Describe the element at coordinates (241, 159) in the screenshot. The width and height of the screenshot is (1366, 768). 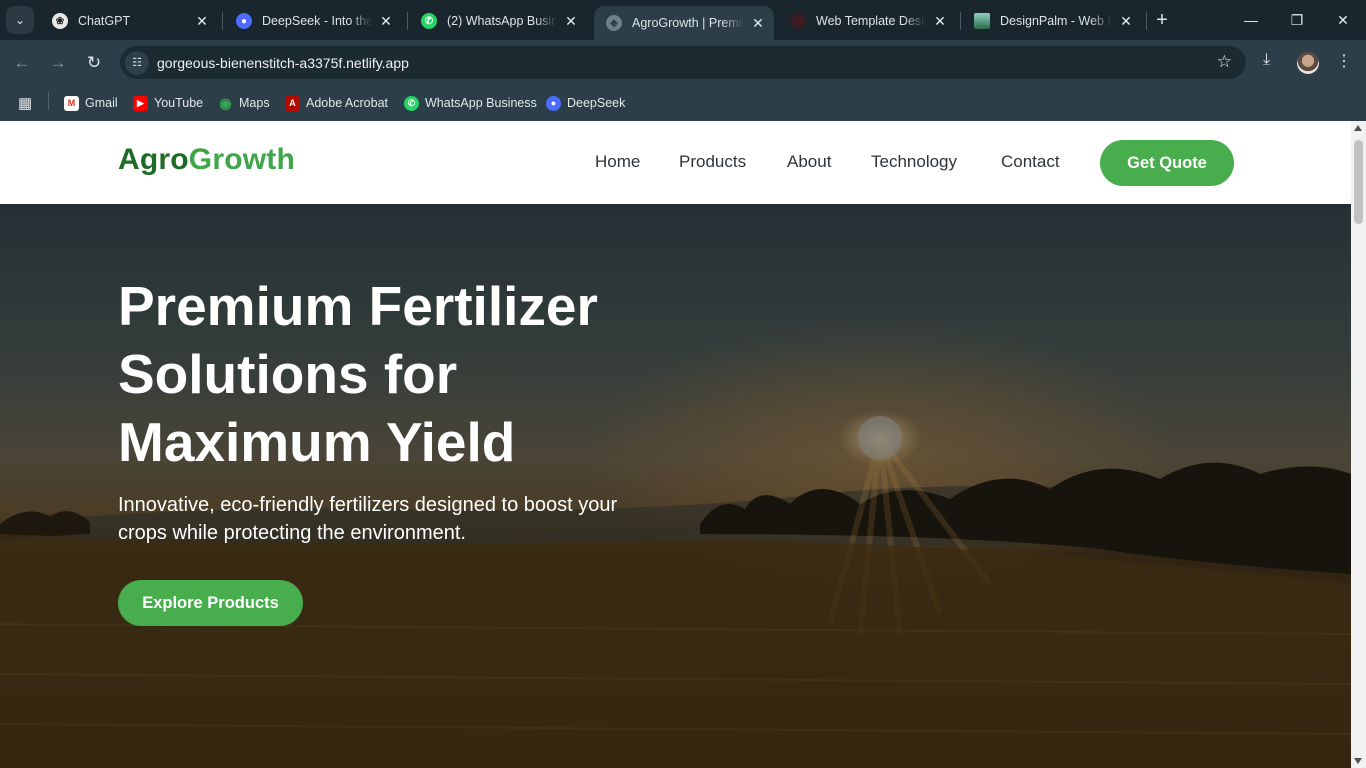
I see `logo-text-growth: Growth` at that location.